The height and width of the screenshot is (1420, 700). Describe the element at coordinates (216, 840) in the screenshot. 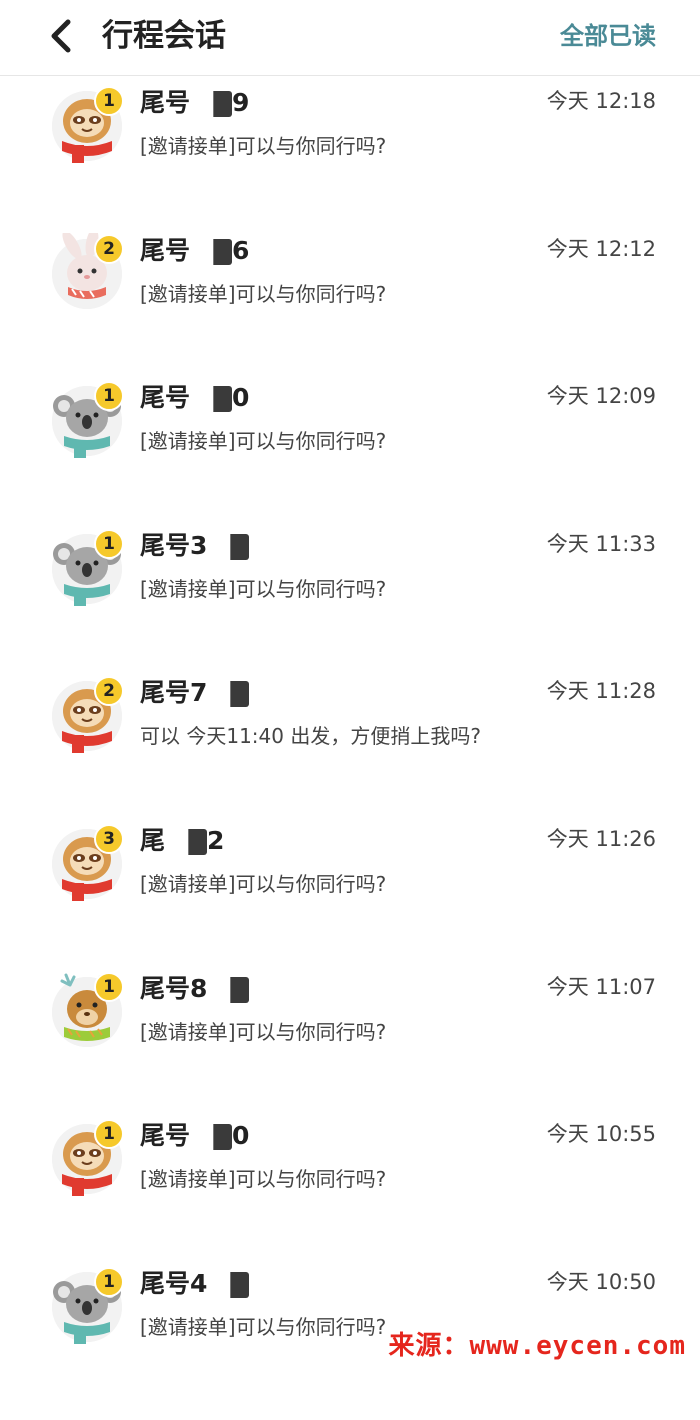

I see `contact-name-suffix: 2` at that location.